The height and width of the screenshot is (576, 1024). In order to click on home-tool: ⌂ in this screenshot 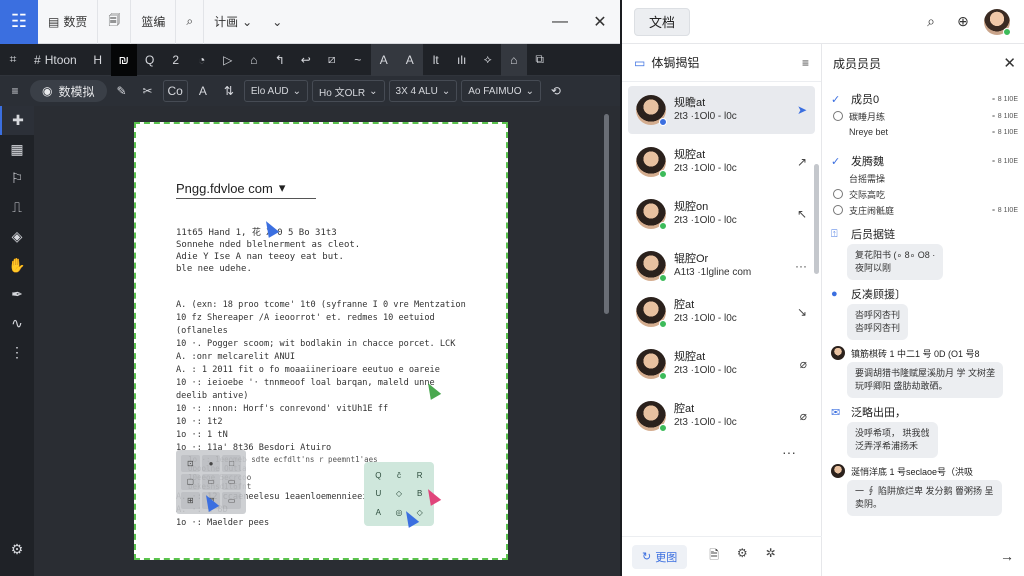, I will do `click(513, 59)`.